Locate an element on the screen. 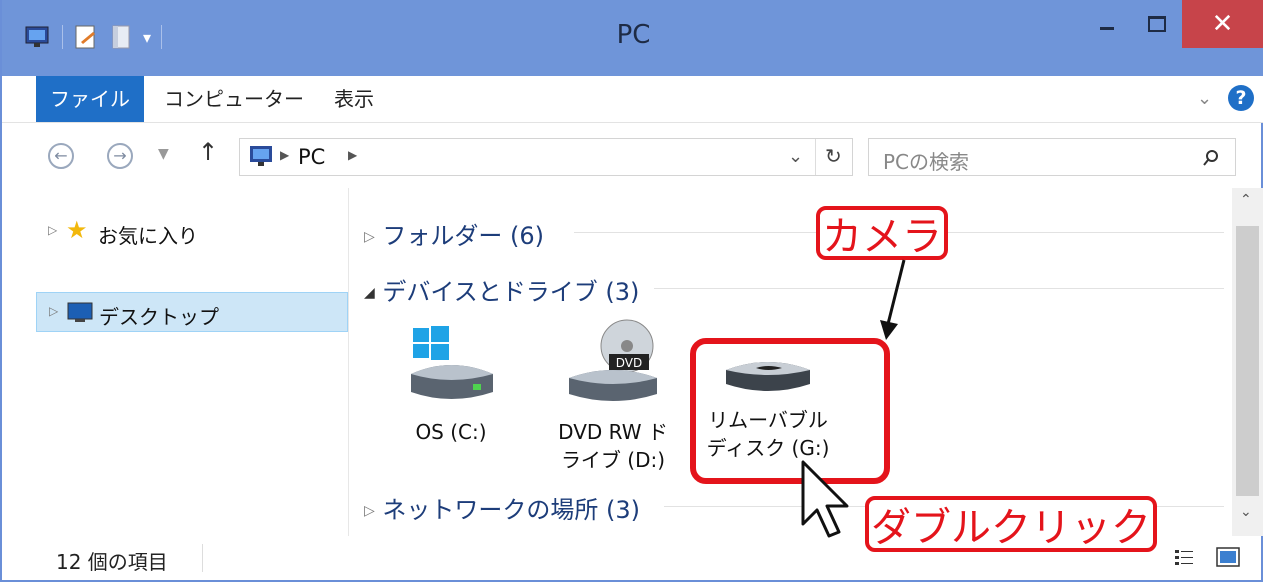  drive-c: OS (C:) is located at coordinates (451, 386).